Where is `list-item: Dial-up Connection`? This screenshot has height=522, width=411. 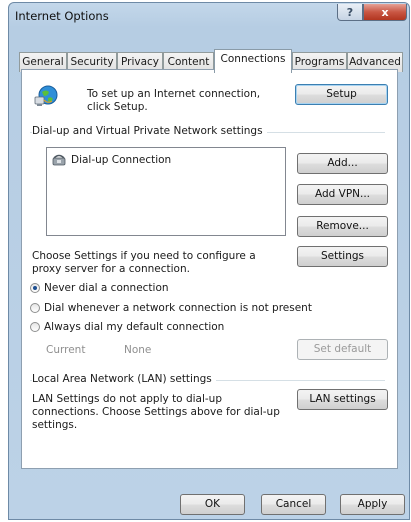
list-item: Dial-up Connection is located at coordinates (111, 160).